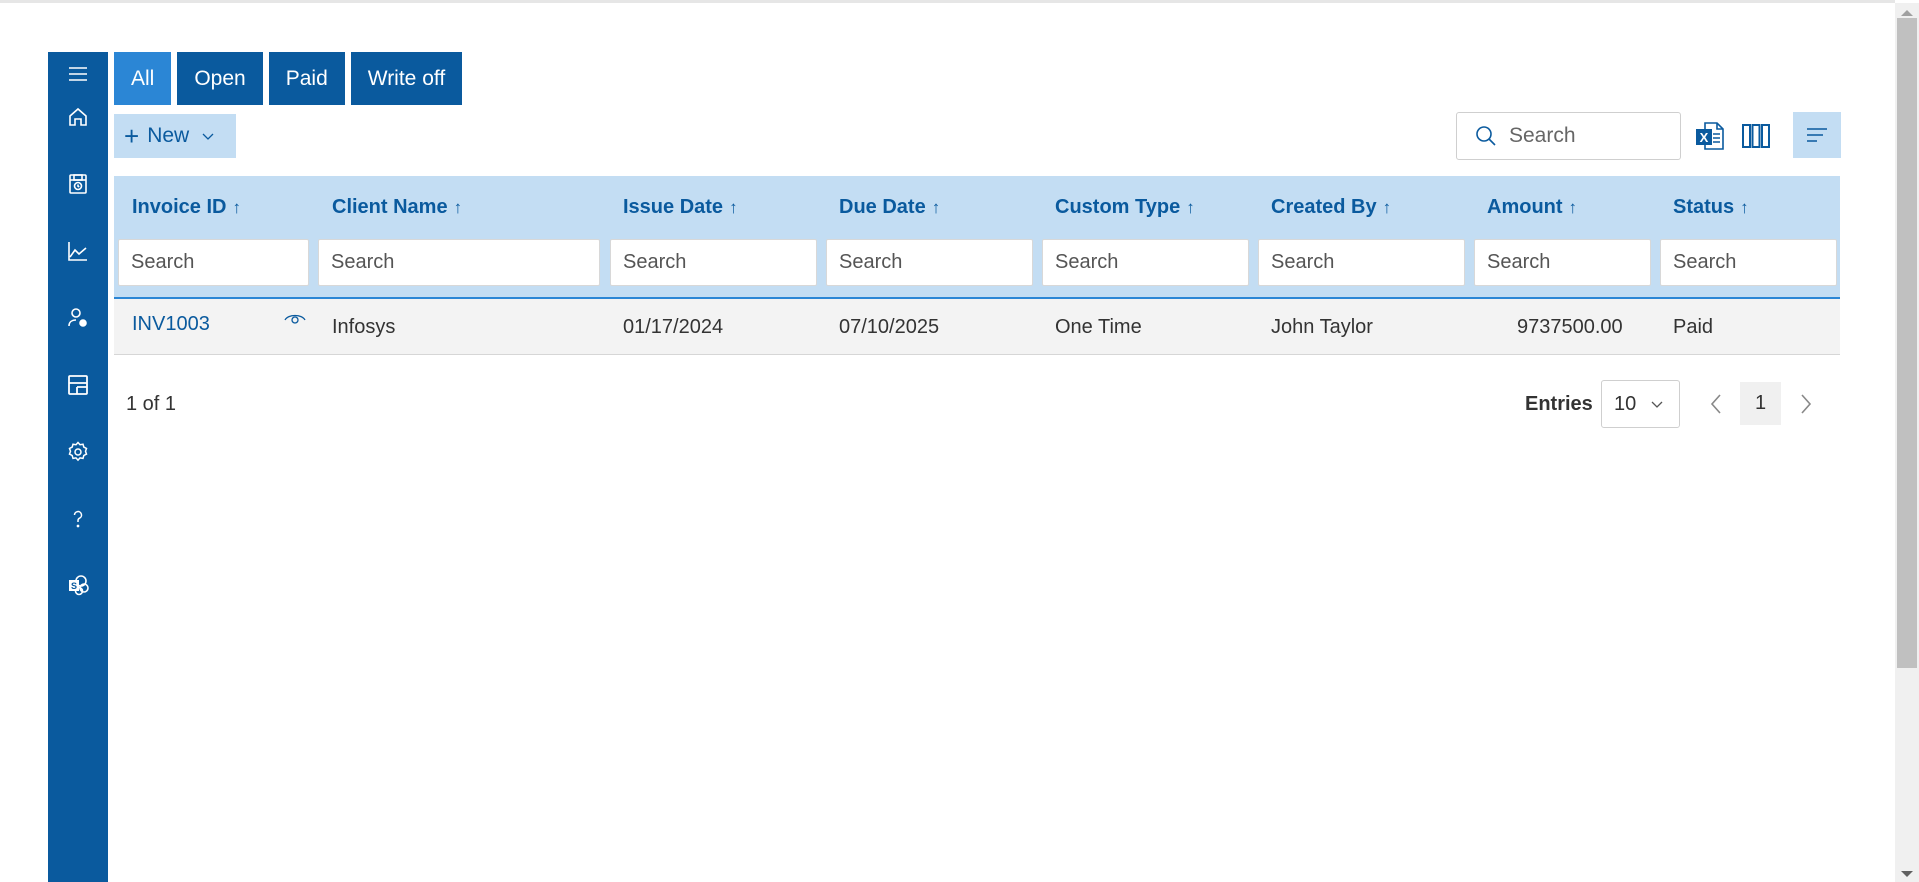  What do you see at coordinates (406, 78) in the screenshot?
I see `tab-write-off: Write off` at bounding box center [406, 78].